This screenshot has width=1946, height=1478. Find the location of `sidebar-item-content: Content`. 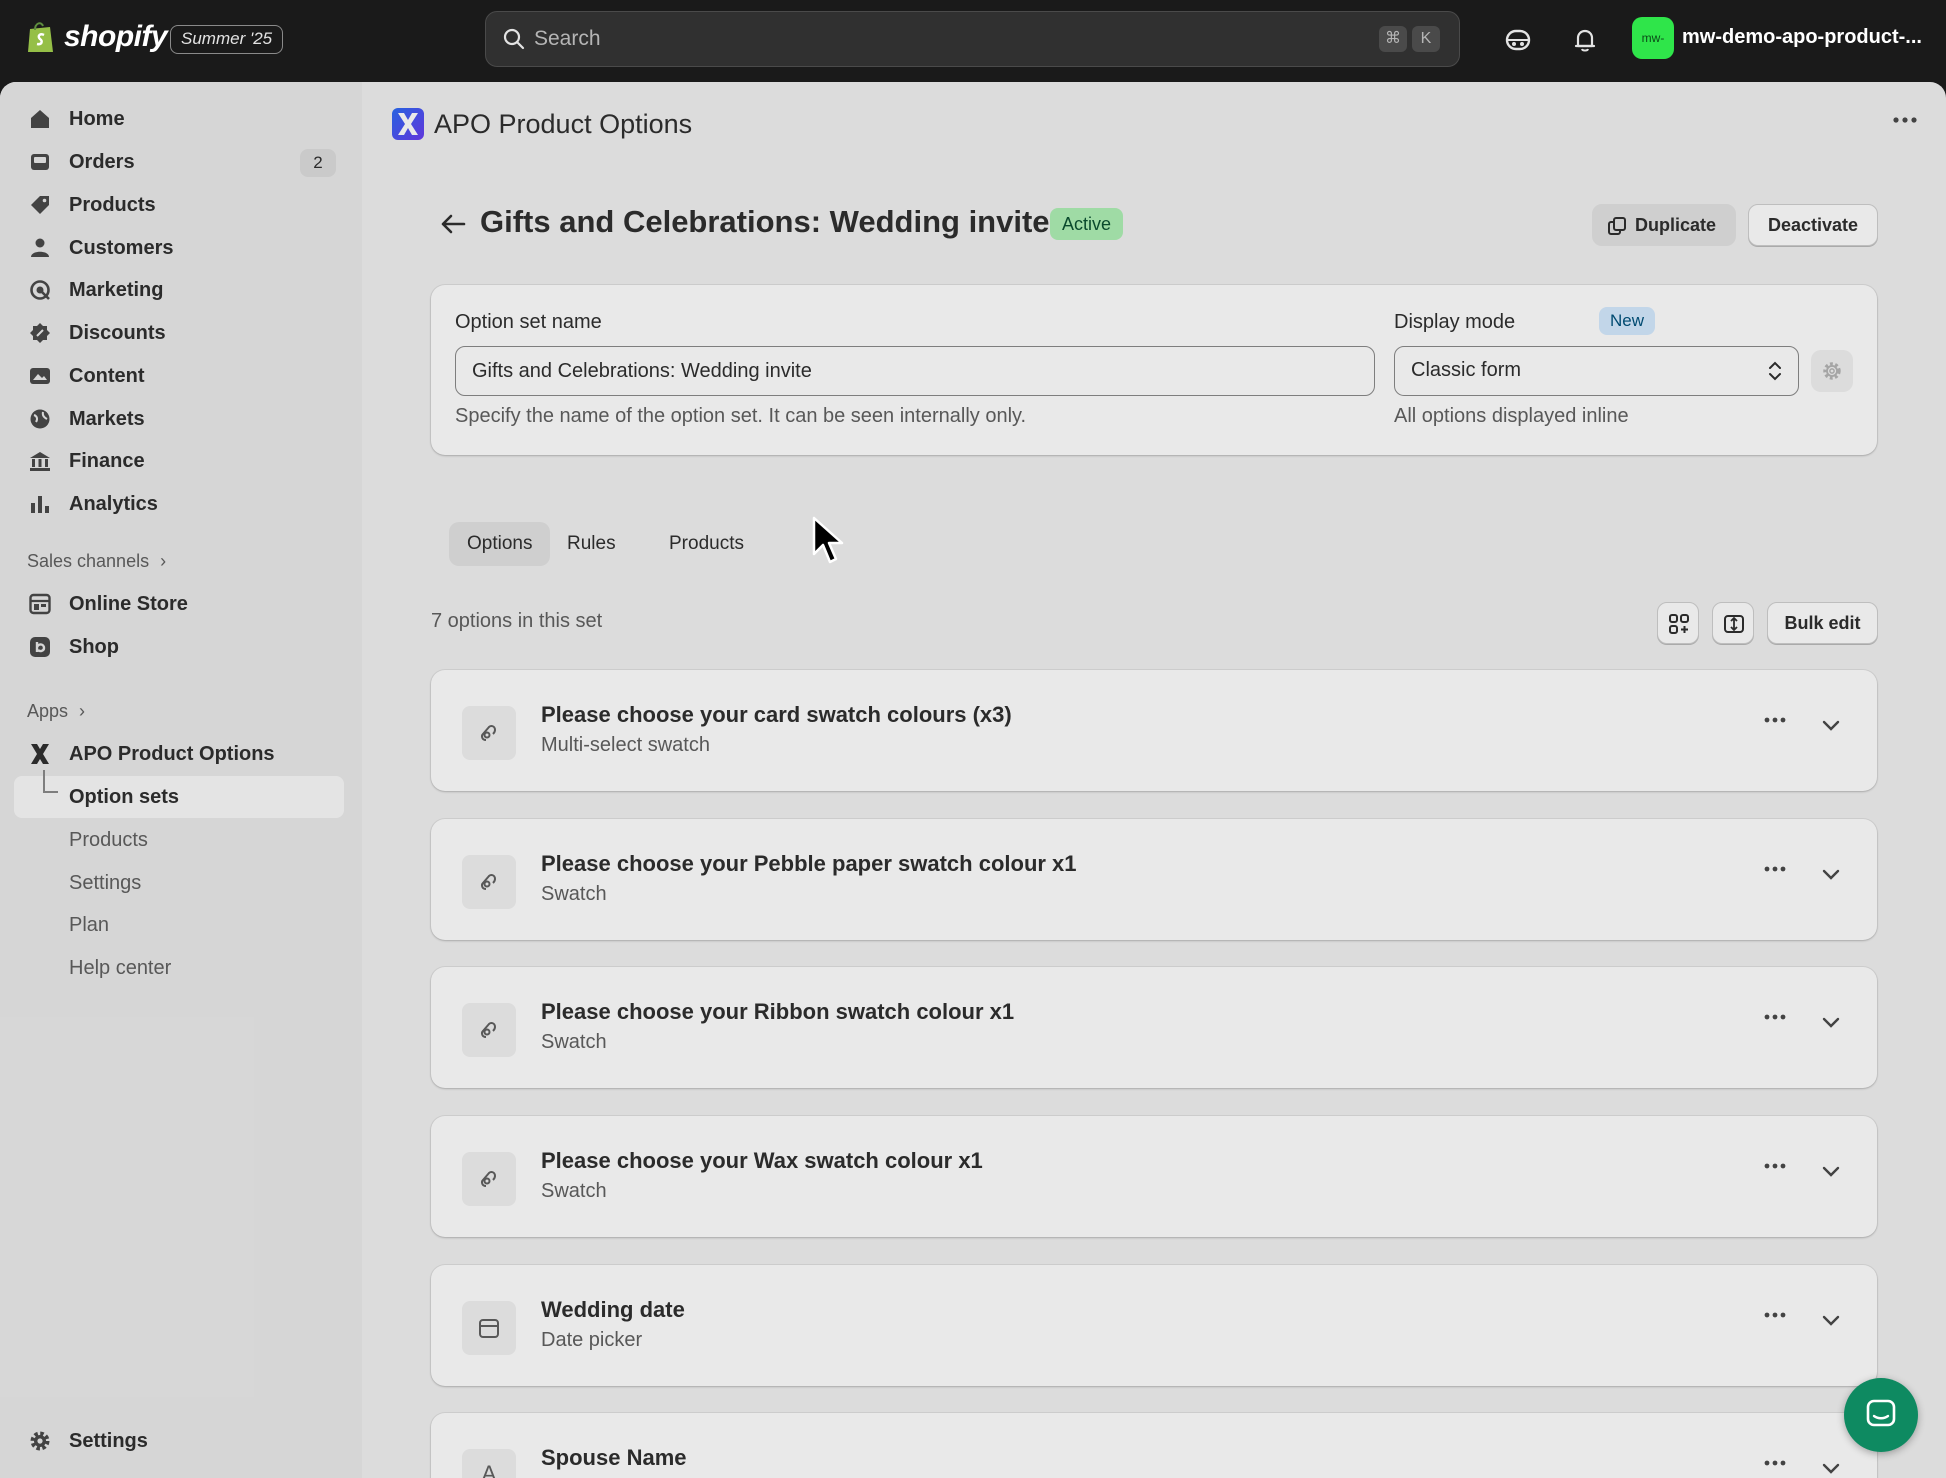

sidebar-item-content: Content is located at coordinates (179, 376).